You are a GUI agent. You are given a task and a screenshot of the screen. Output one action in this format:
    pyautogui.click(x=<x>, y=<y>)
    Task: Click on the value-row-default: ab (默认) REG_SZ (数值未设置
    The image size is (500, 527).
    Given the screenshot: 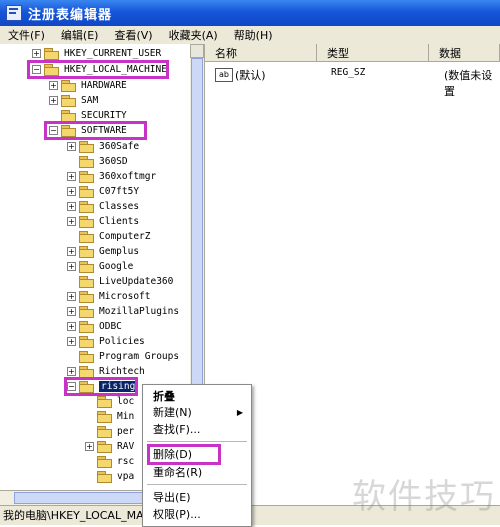 What is the action you would take?
    pyautogui.click(x=352, y=82)
    